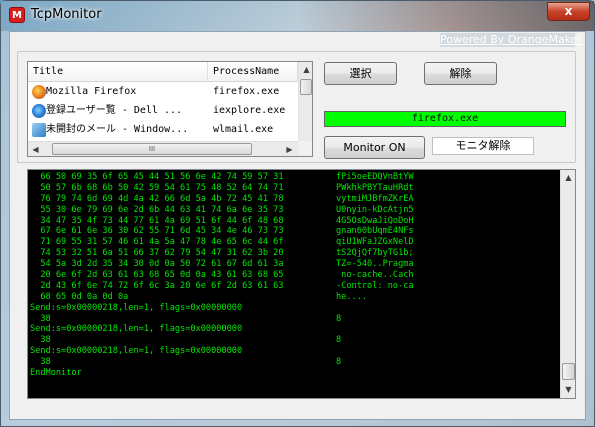 The width and height of the screenshot is (595, 427). I want to click on console-line-ascii: U0nyin-kDcAtjn5, so click(375, 209).